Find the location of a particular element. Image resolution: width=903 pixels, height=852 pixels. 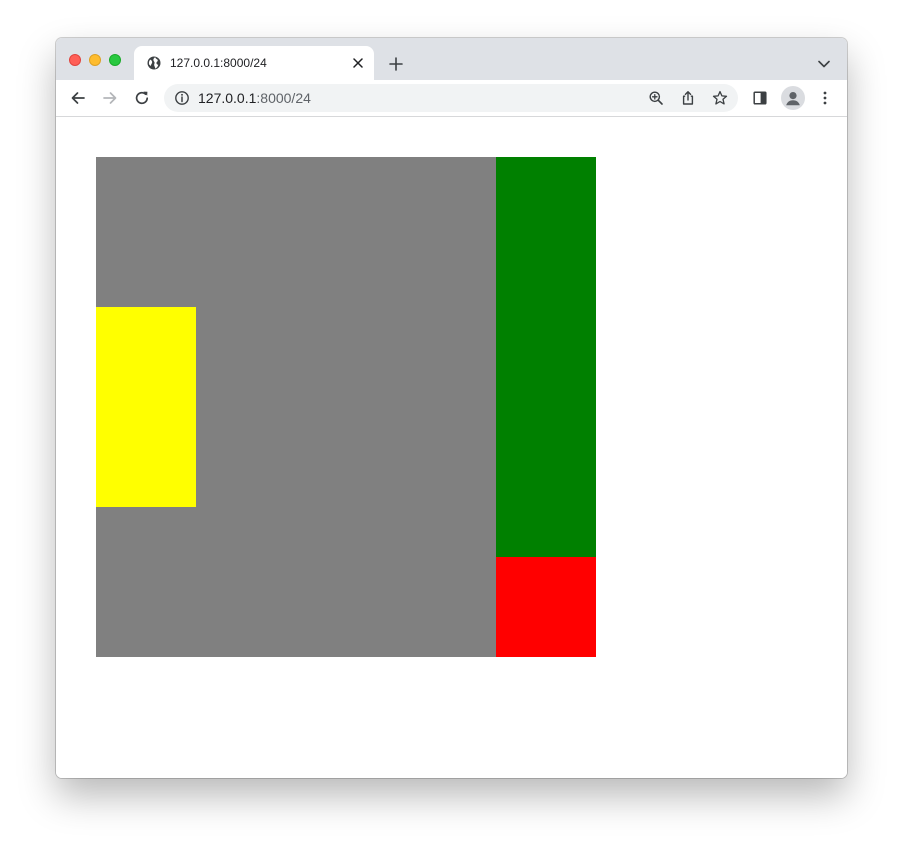

side-panel-button is located at coordinates (760, 98).